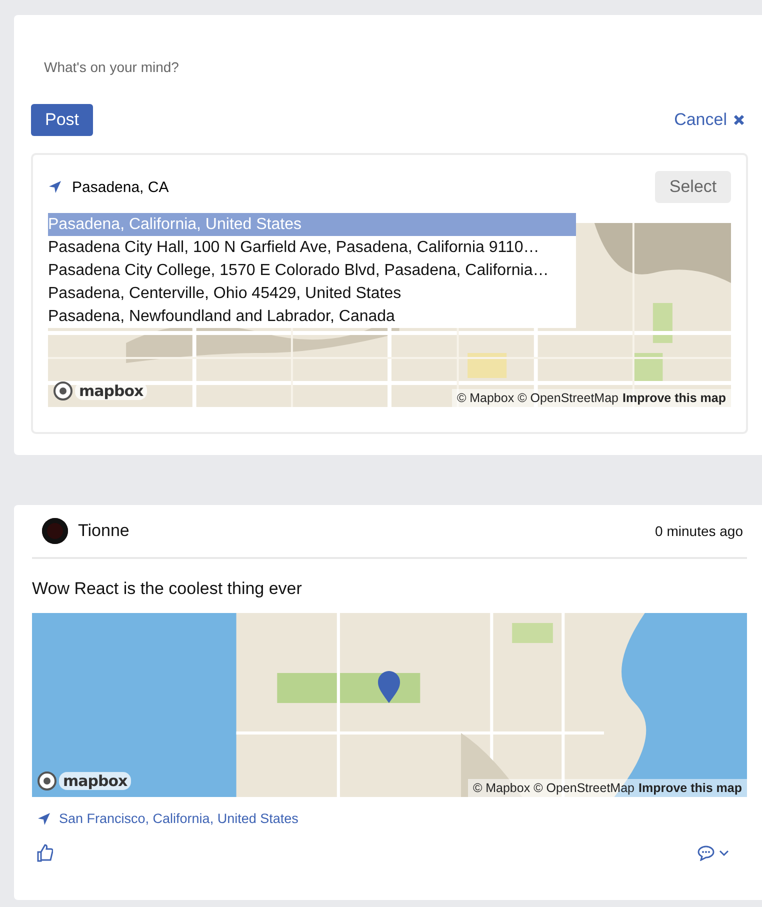  Describe the element at coordinates (709, 120) in the screenshot. I see `cancel-link: Cancel` at that location.